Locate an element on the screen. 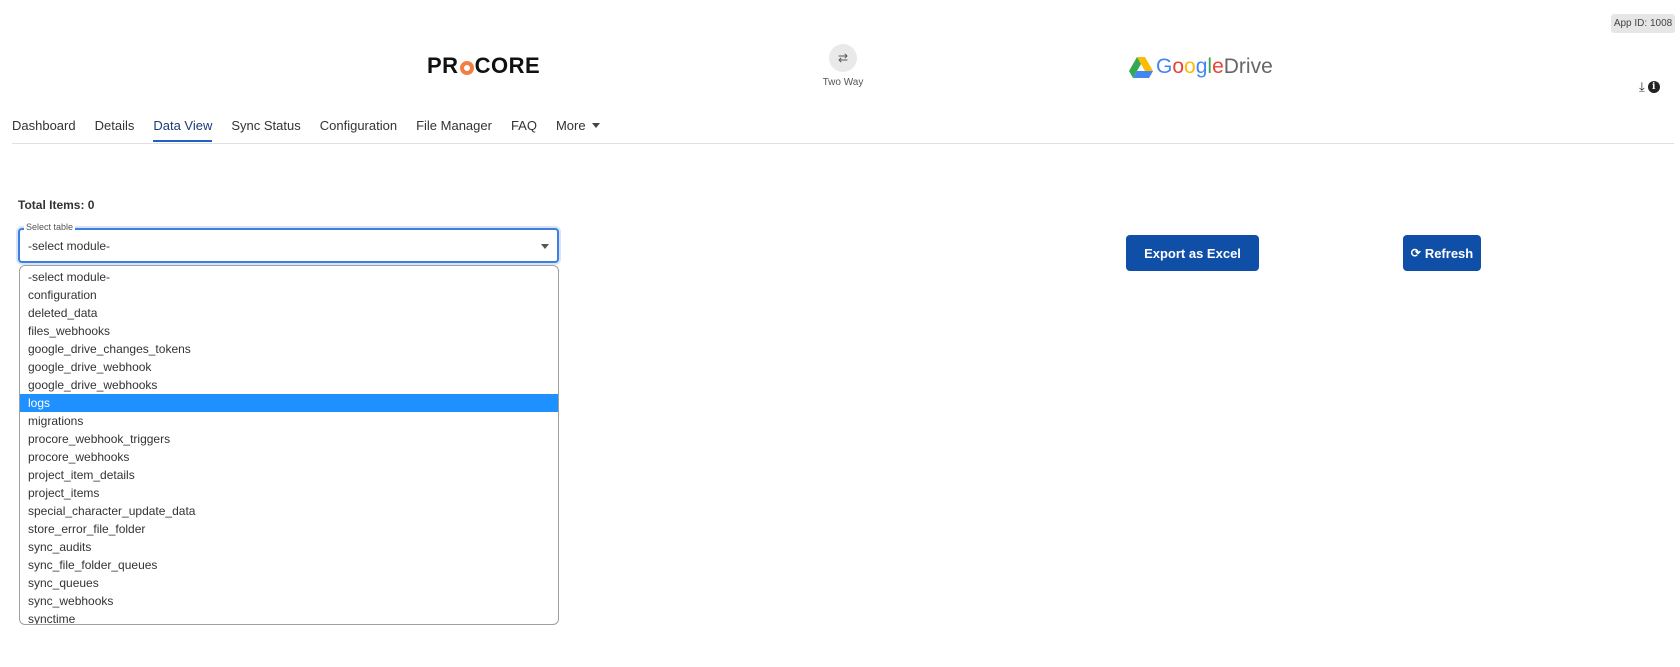 This screenshot has width=1680, height=667. google-drive-logo: GoogleDrive is located at coordinates (1201, 67).